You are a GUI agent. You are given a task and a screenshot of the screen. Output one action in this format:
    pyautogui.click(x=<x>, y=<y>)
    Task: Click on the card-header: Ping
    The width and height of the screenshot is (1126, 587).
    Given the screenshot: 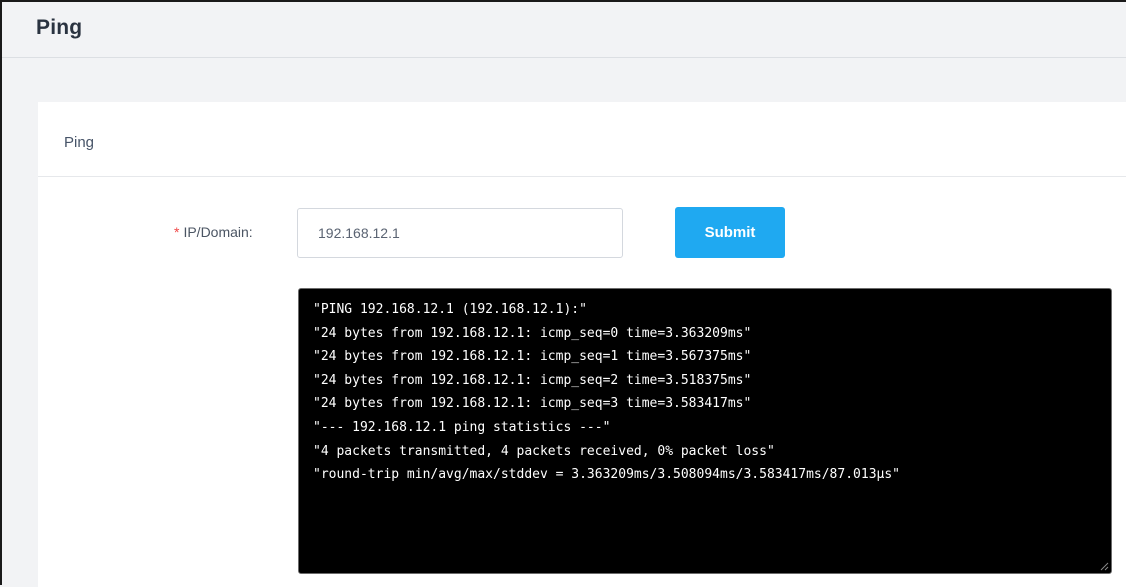 What is the action you would take?
    pyautogui.click(x=582, y=139)
    